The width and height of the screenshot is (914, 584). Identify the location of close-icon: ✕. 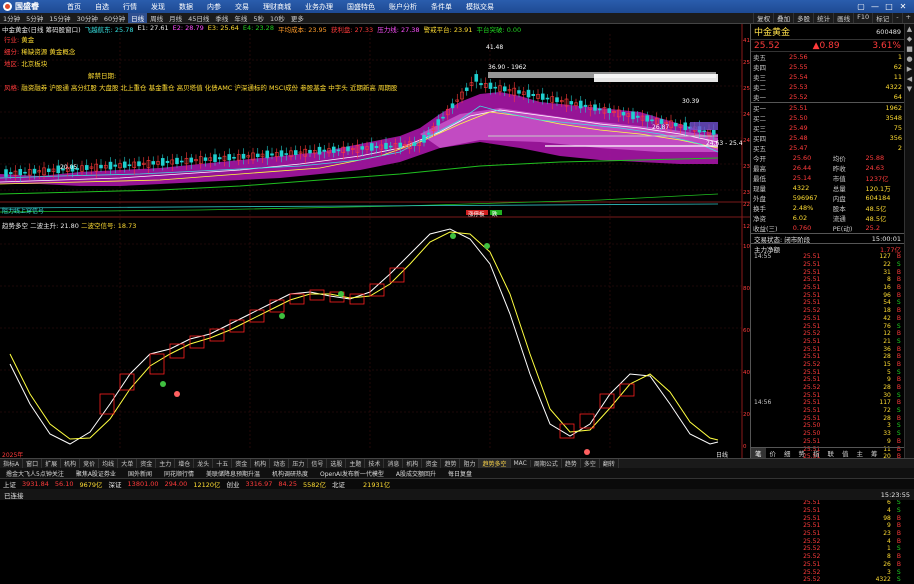
(903, 6).